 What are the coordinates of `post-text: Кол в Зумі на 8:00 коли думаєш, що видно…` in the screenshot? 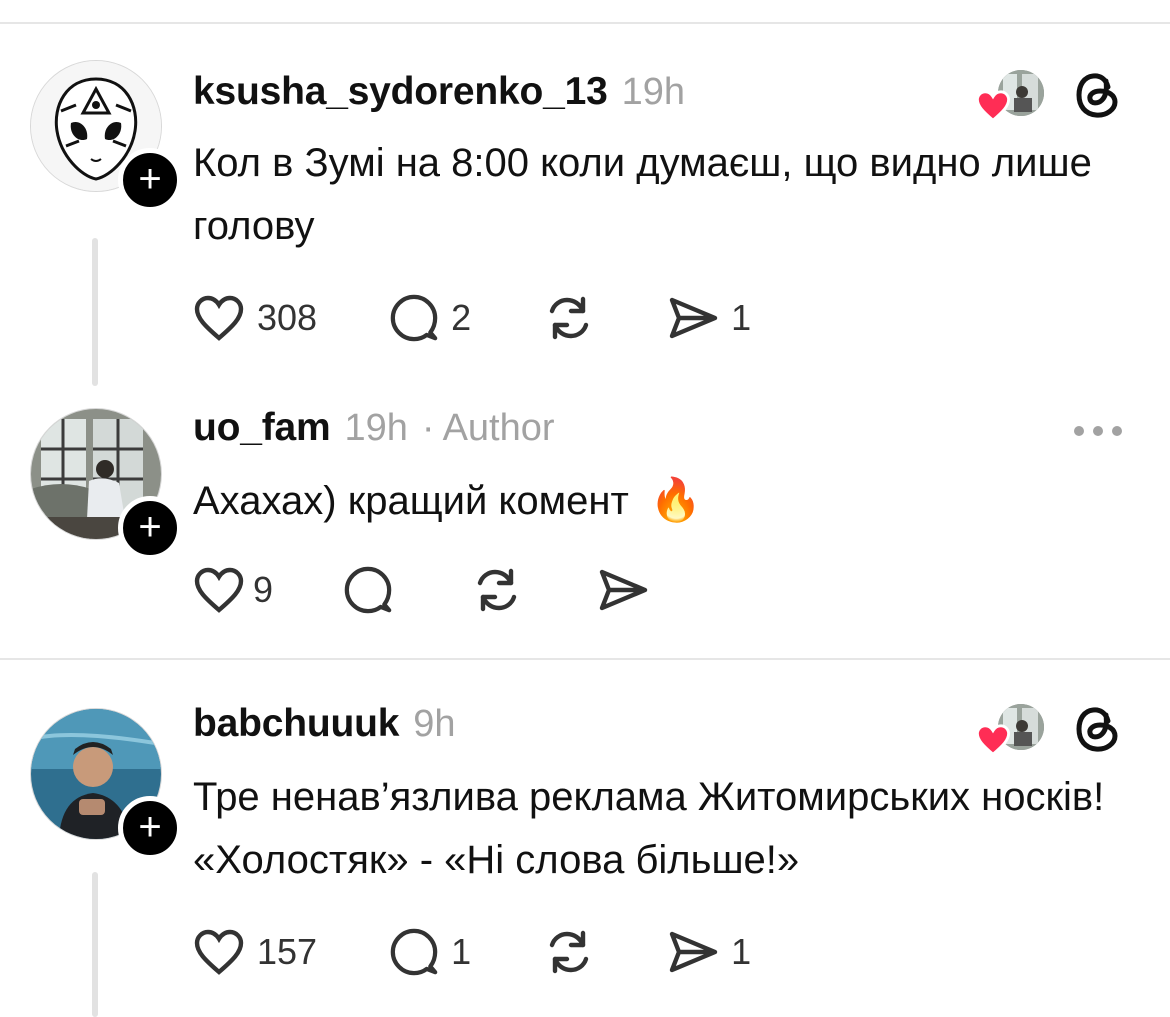 It's located at (642, 194).